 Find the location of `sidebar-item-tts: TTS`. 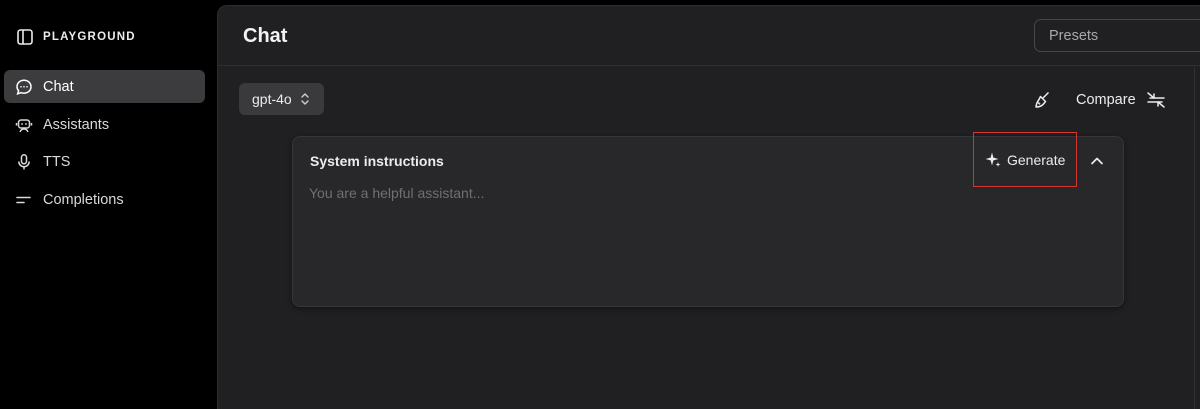

sidebar-item-tts: TTS is located at coordinates (104, 161).